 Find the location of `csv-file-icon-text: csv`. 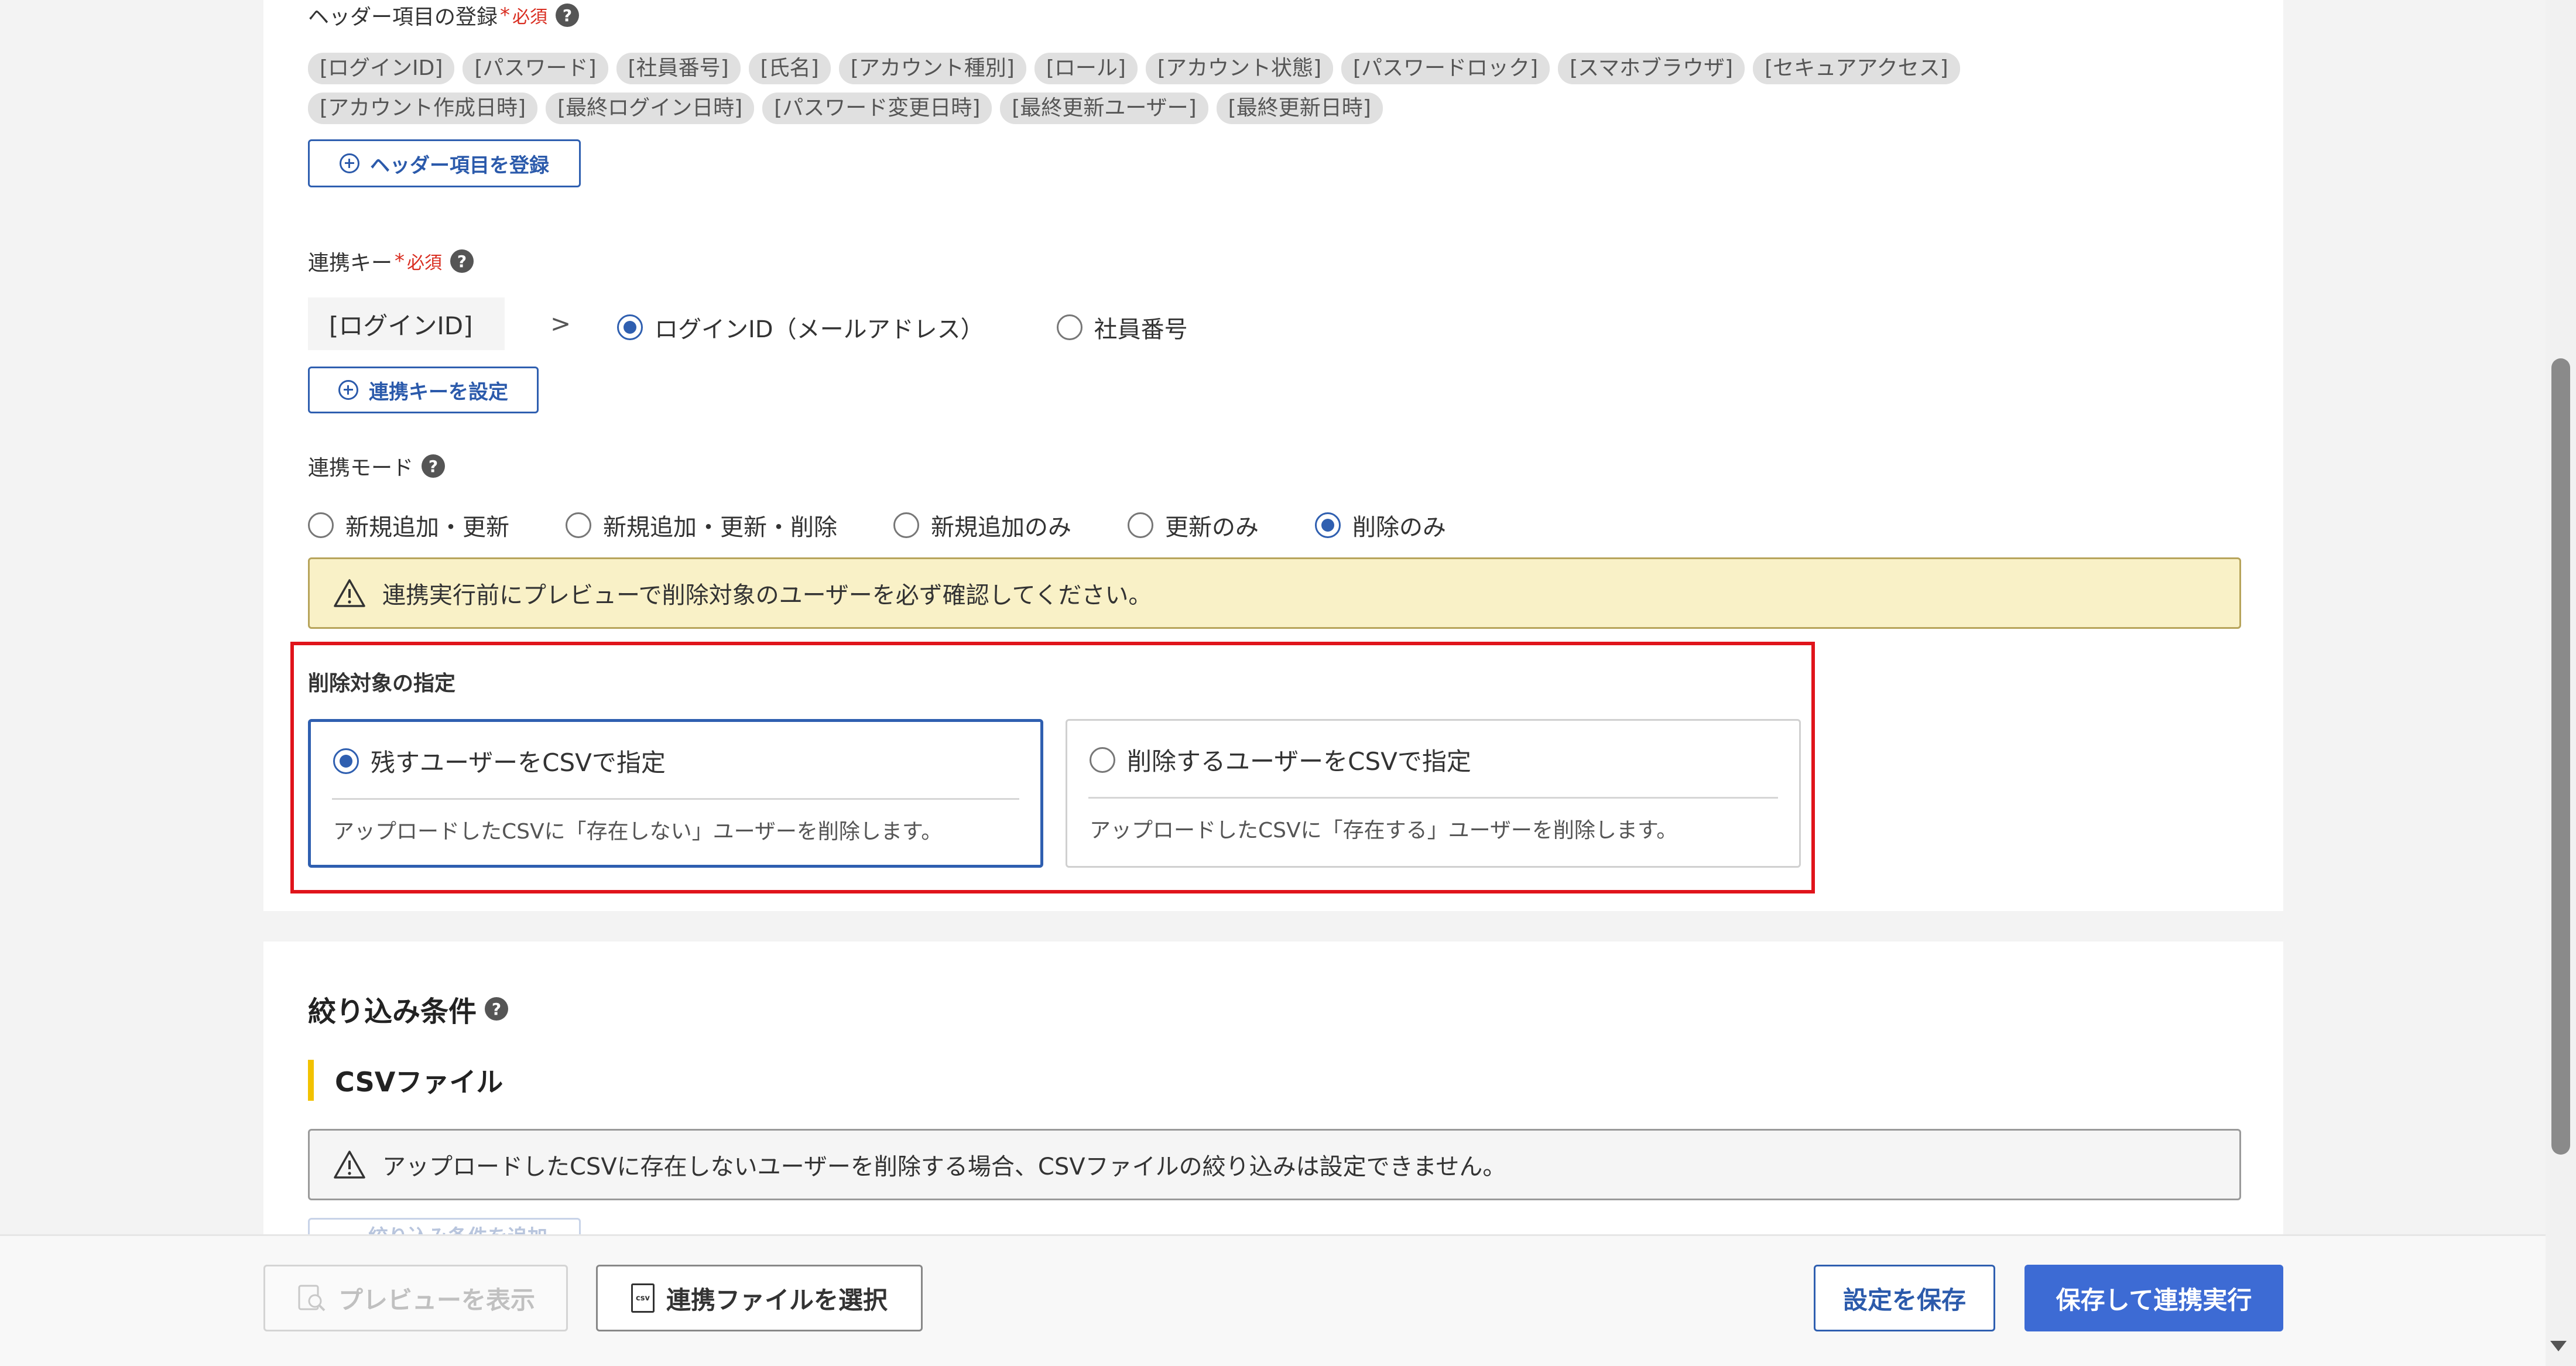

csv-file-icon-text: csv is located at coordinates (643, 1298).